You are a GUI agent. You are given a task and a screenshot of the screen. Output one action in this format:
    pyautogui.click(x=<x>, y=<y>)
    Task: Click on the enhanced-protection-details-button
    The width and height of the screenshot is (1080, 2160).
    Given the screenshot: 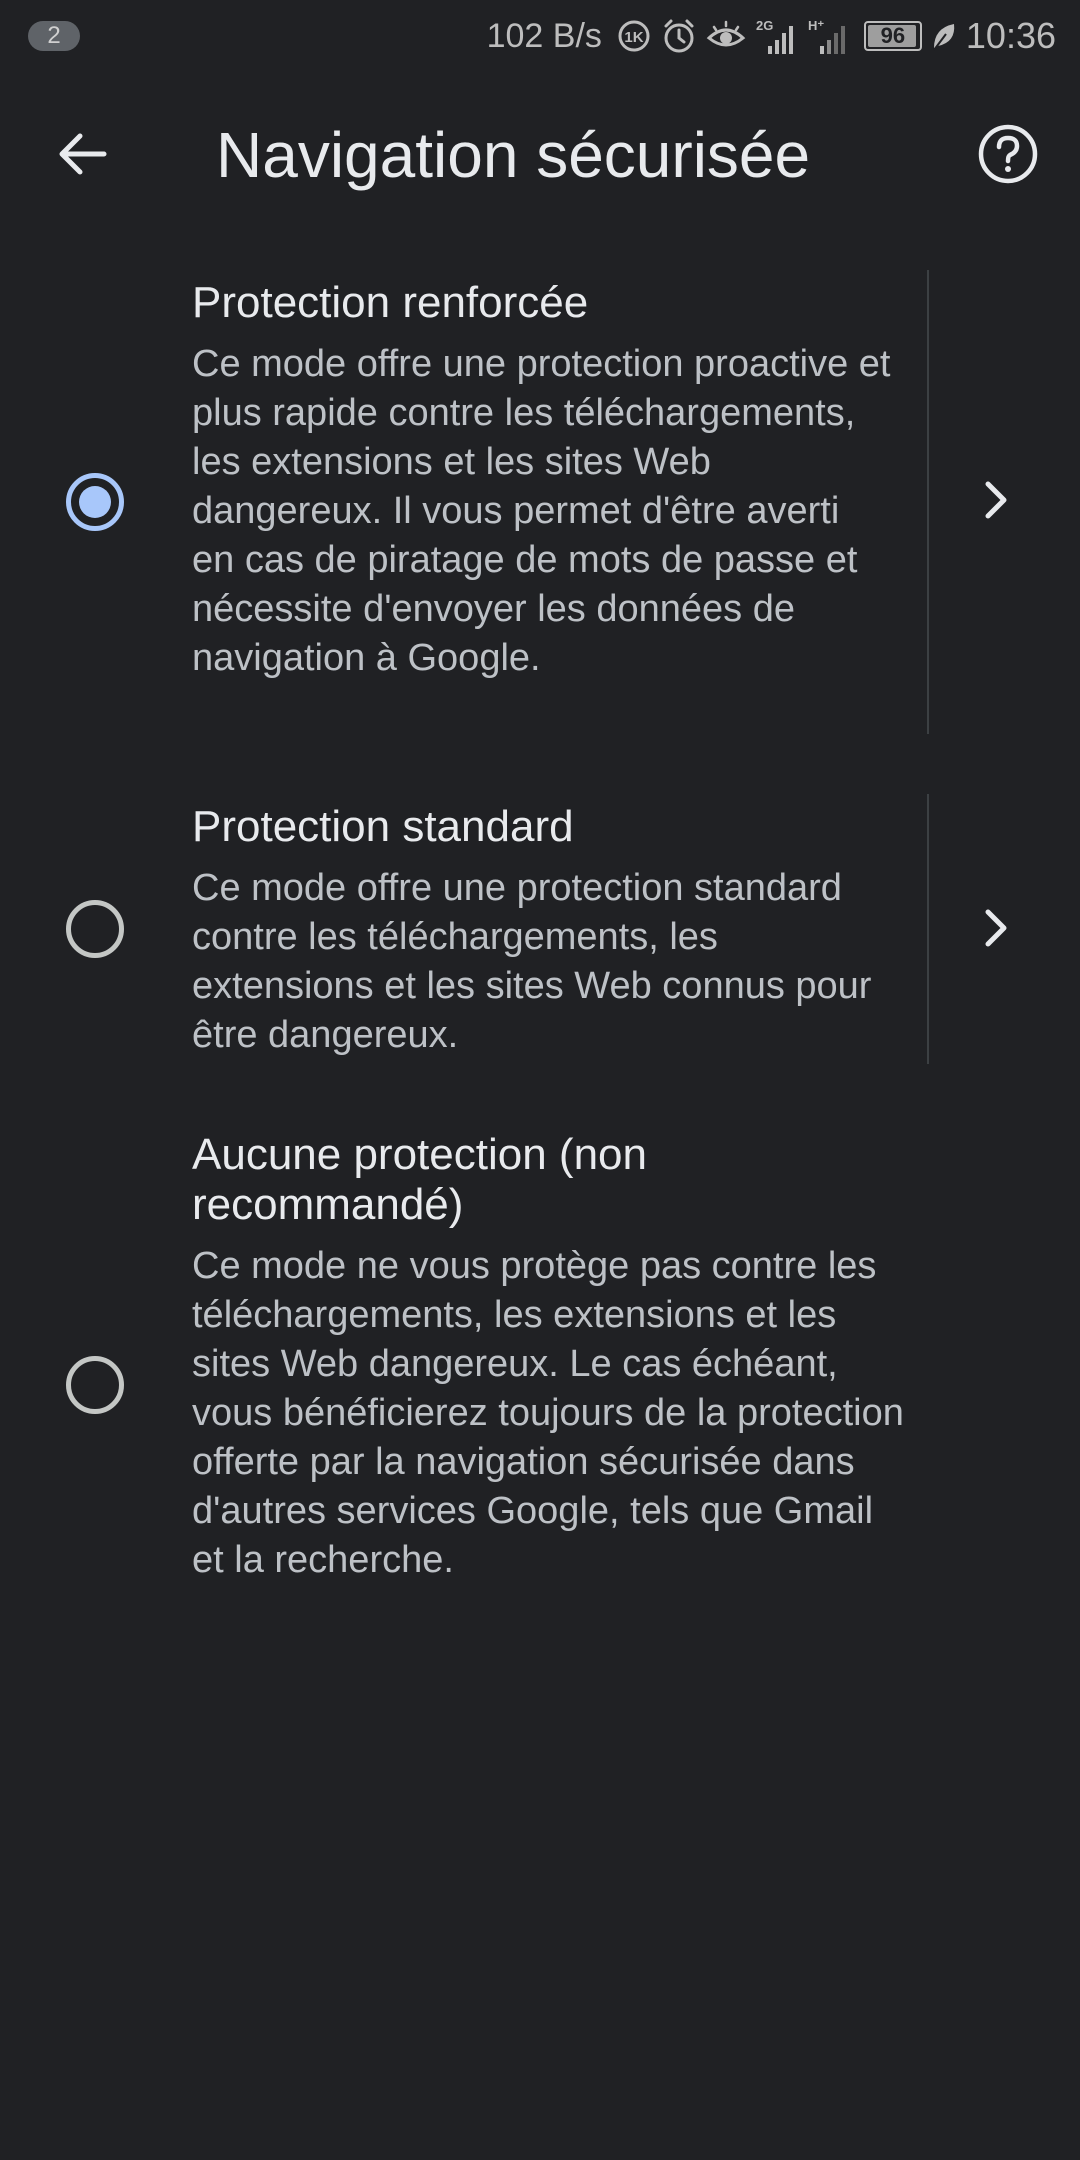 What is the action you would take?
    pyautogui.click(x=996, y=502)
    